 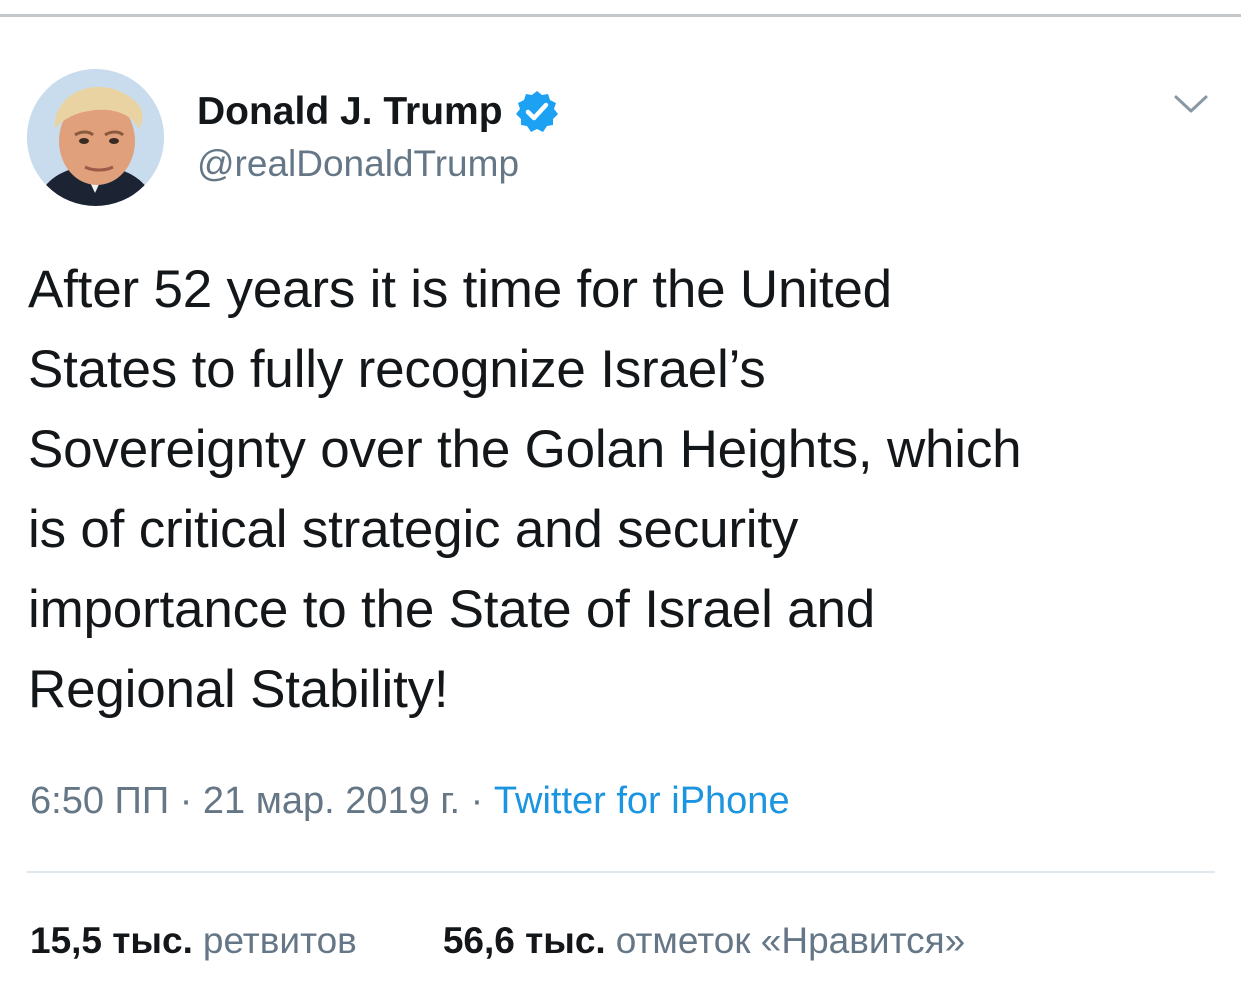 What do you see at coordinates (642, 801) in the screenshot?
I see `tweet-source-link: Twitter for iPhone` at bounding box center [642, 801].